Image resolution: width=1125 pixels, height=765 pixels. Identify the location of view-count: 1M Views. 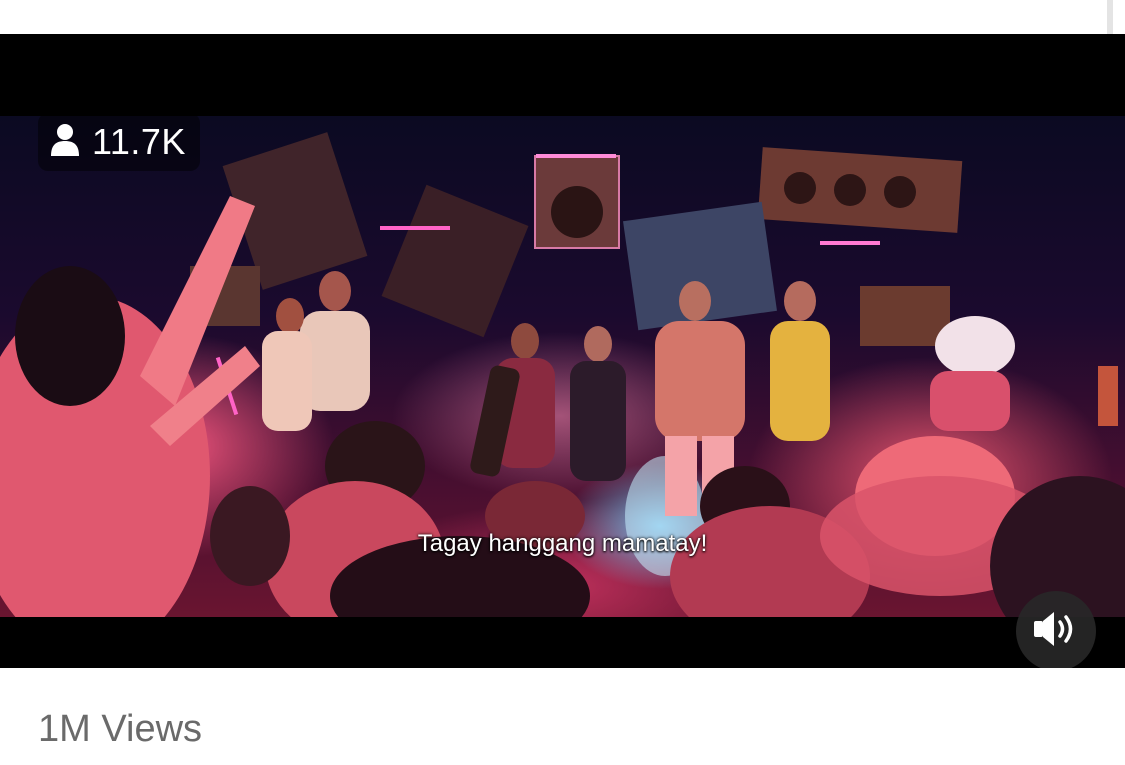
(120, 729).